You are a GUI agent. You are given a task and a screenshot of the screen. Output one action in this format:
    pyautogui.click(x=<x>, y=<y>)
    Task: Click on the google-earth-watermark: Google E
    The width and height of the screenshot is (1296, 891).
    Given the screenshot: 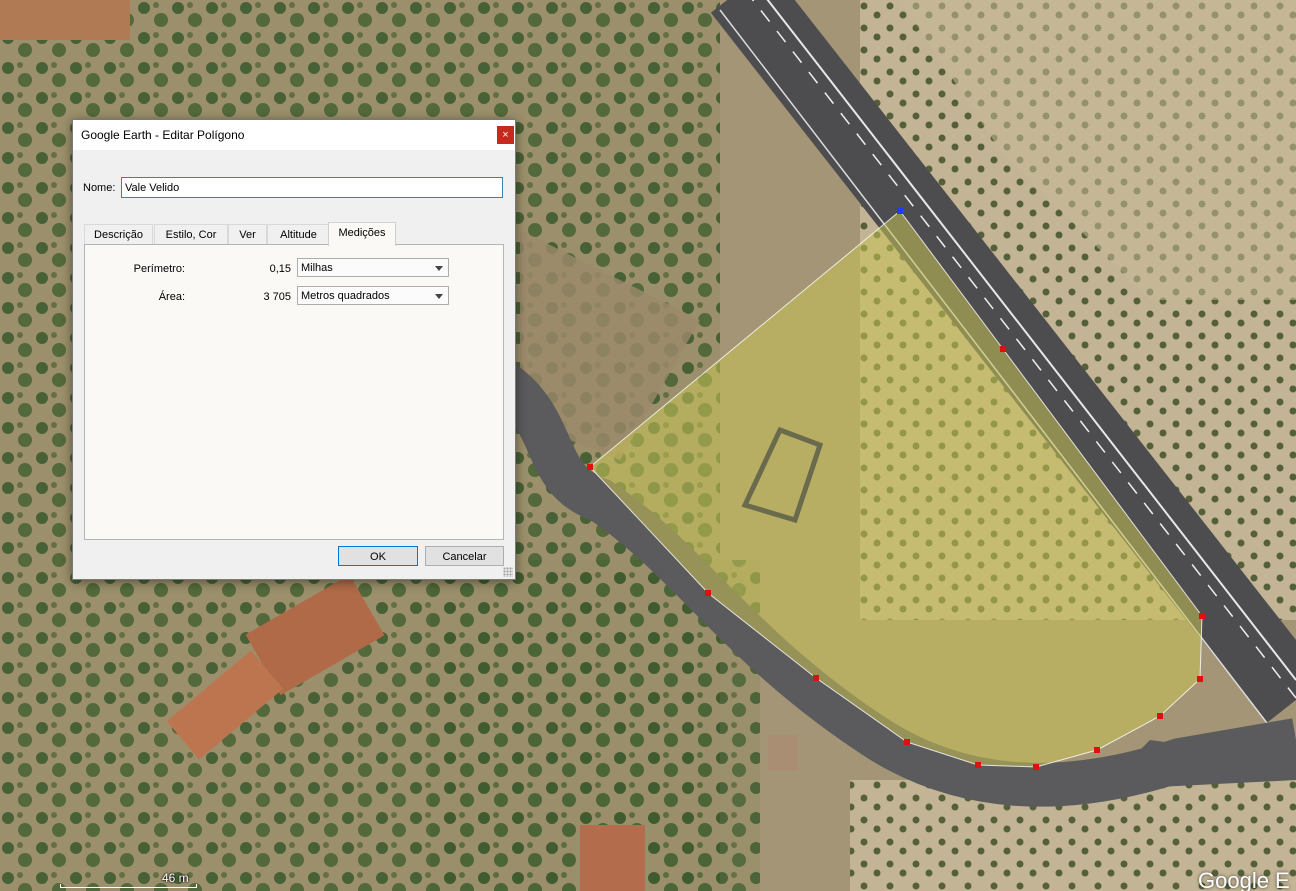 What is the action you would take?
    pyautogui.click(x=1244, y=879)
    